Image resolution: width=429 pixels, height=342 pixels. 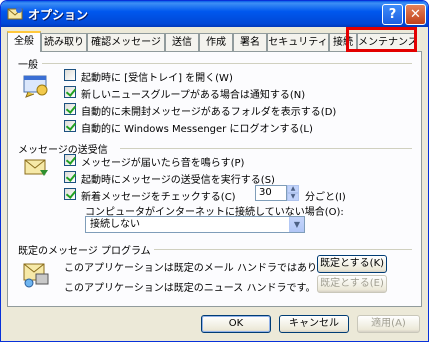 I want to click on tab-maintenance: メンテナンス, so click(x=387, y=42).